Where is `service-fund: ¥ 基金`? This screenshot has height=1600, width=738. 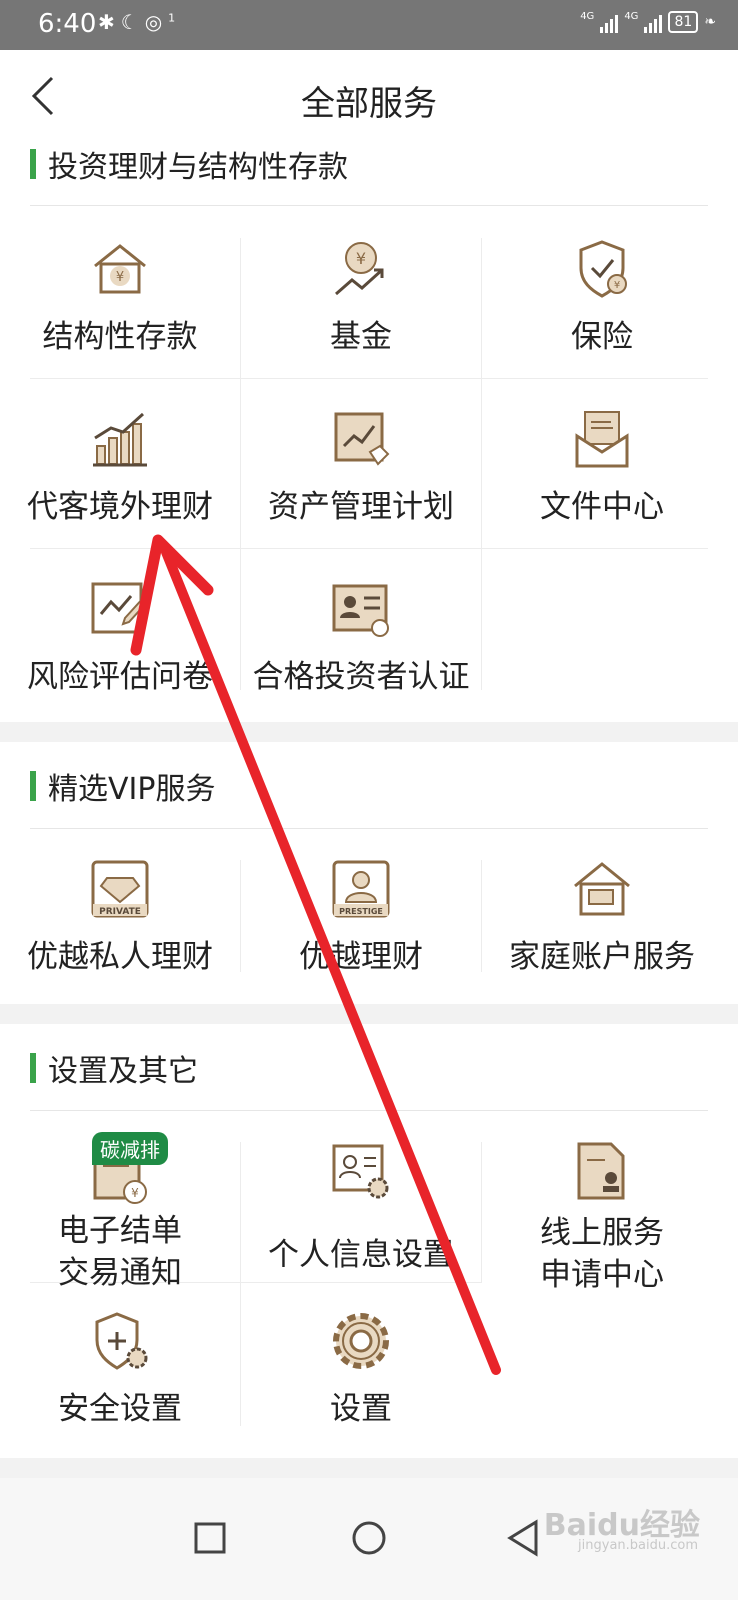 service-fund: ¥ 基金 is located at coordinates (361, 298).